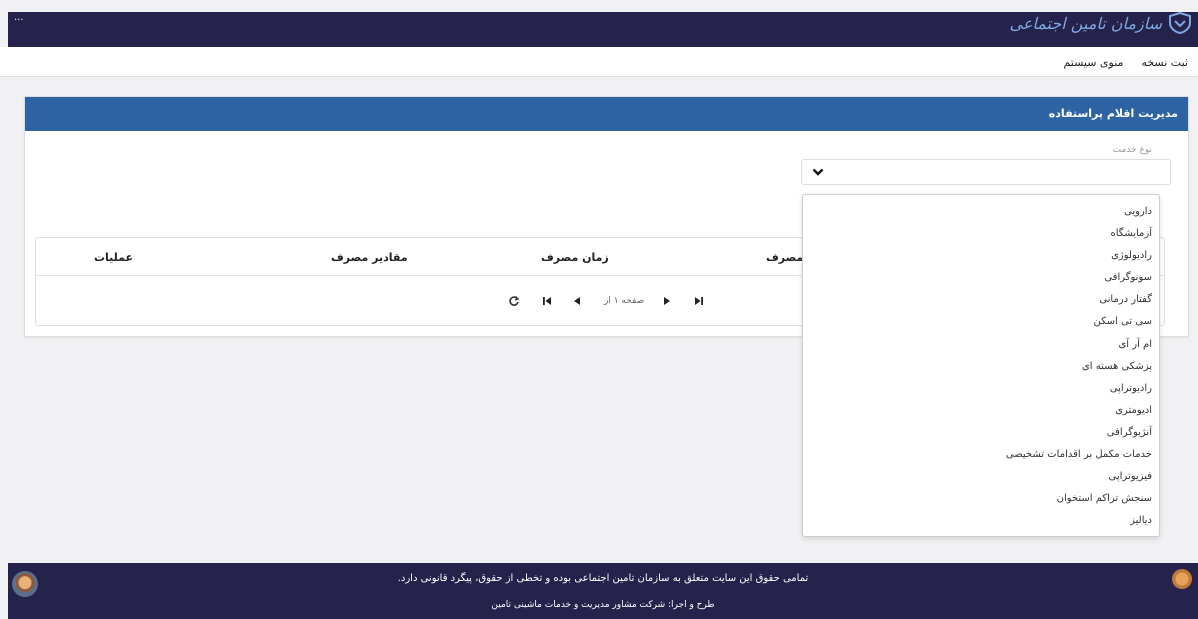  What do you see at coordinates (981, 389) in the screenshot?
I see `option-radiotherapy: رادیوتراپی` at bounding box center [981, 389].